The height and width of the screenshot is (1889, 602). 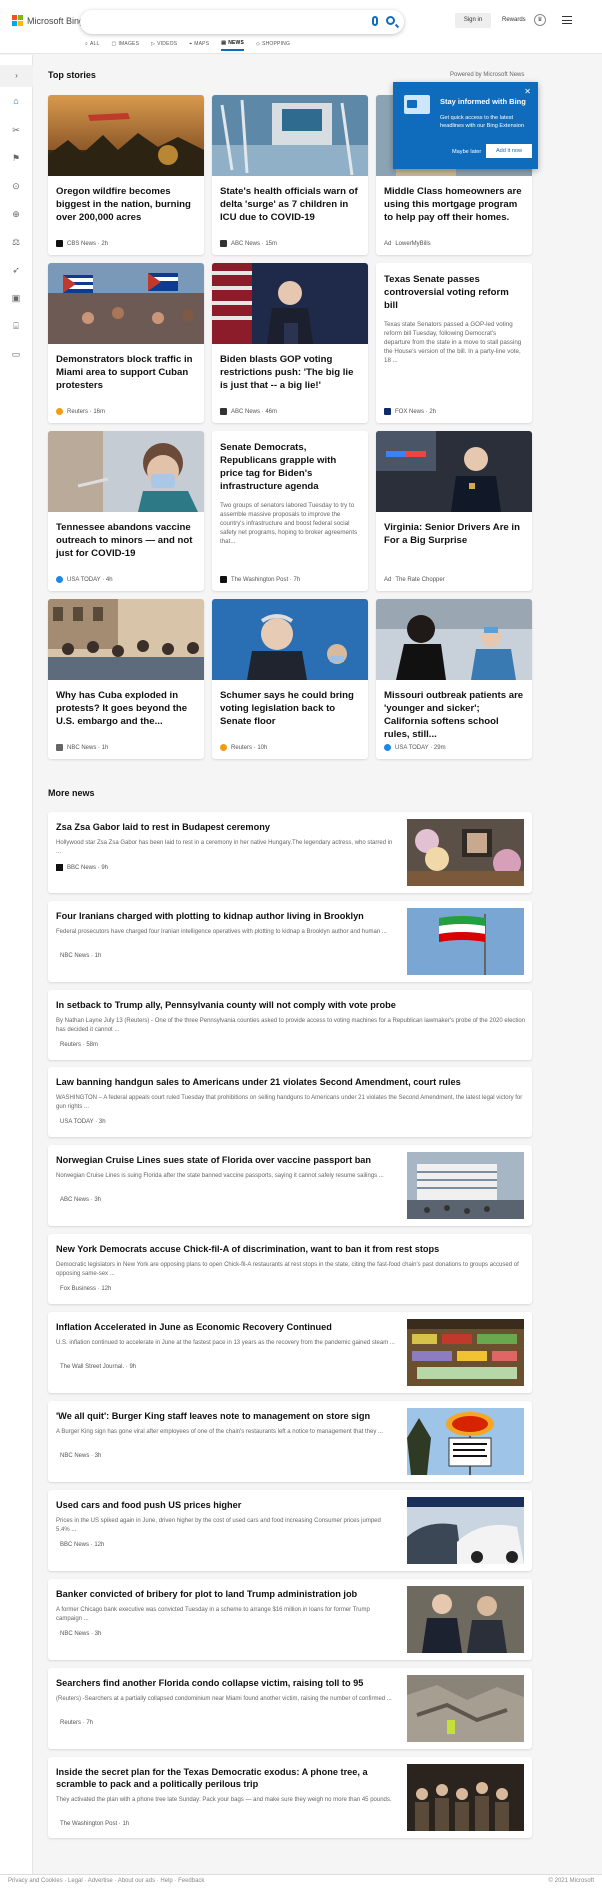 I want to click on search-input, so click(x=242, y=22).